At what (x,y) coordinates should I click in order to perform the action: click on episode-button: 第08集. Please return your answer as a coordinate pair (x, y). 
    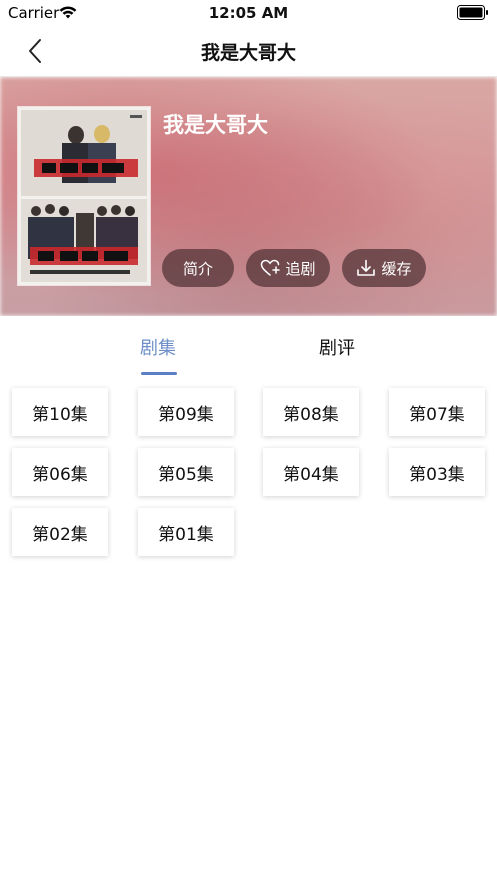
    Looking at the image, I should click on (311, 412).